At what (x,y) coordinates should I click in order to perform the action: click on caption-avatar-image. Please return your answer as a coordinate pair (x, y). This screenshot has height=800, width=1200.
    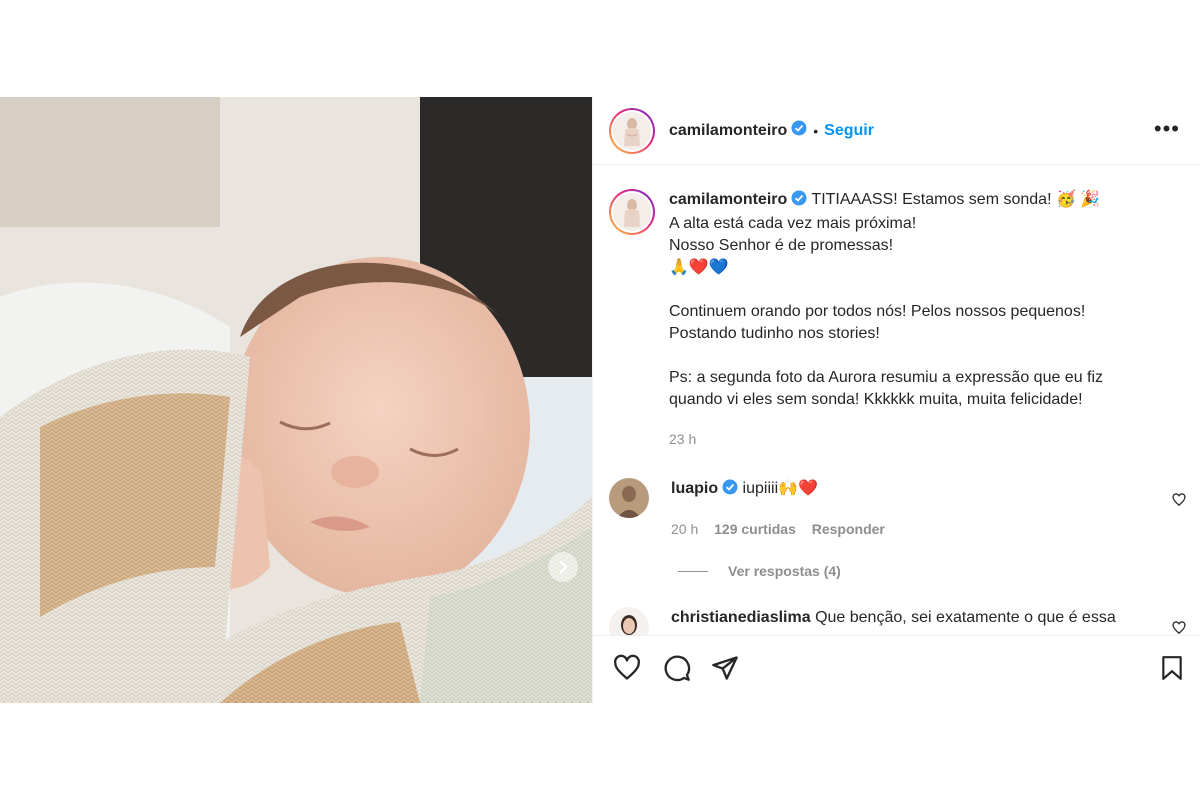
    Looking at the image, I should click on (632, 212).